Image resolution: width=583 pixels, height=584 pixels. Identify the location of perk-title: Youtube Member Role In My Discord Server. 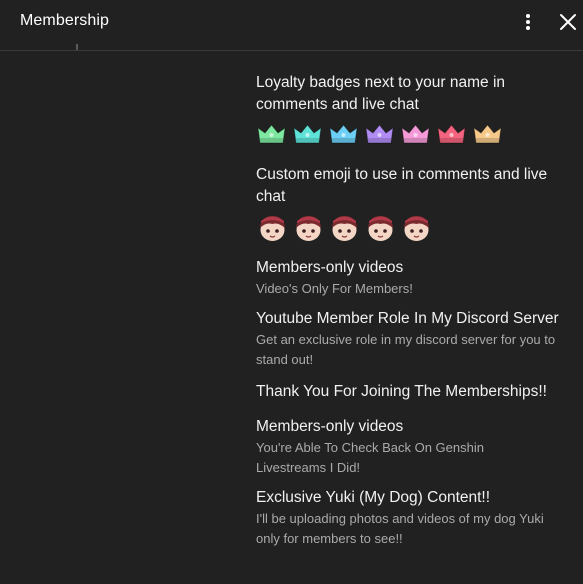
(407, 318).